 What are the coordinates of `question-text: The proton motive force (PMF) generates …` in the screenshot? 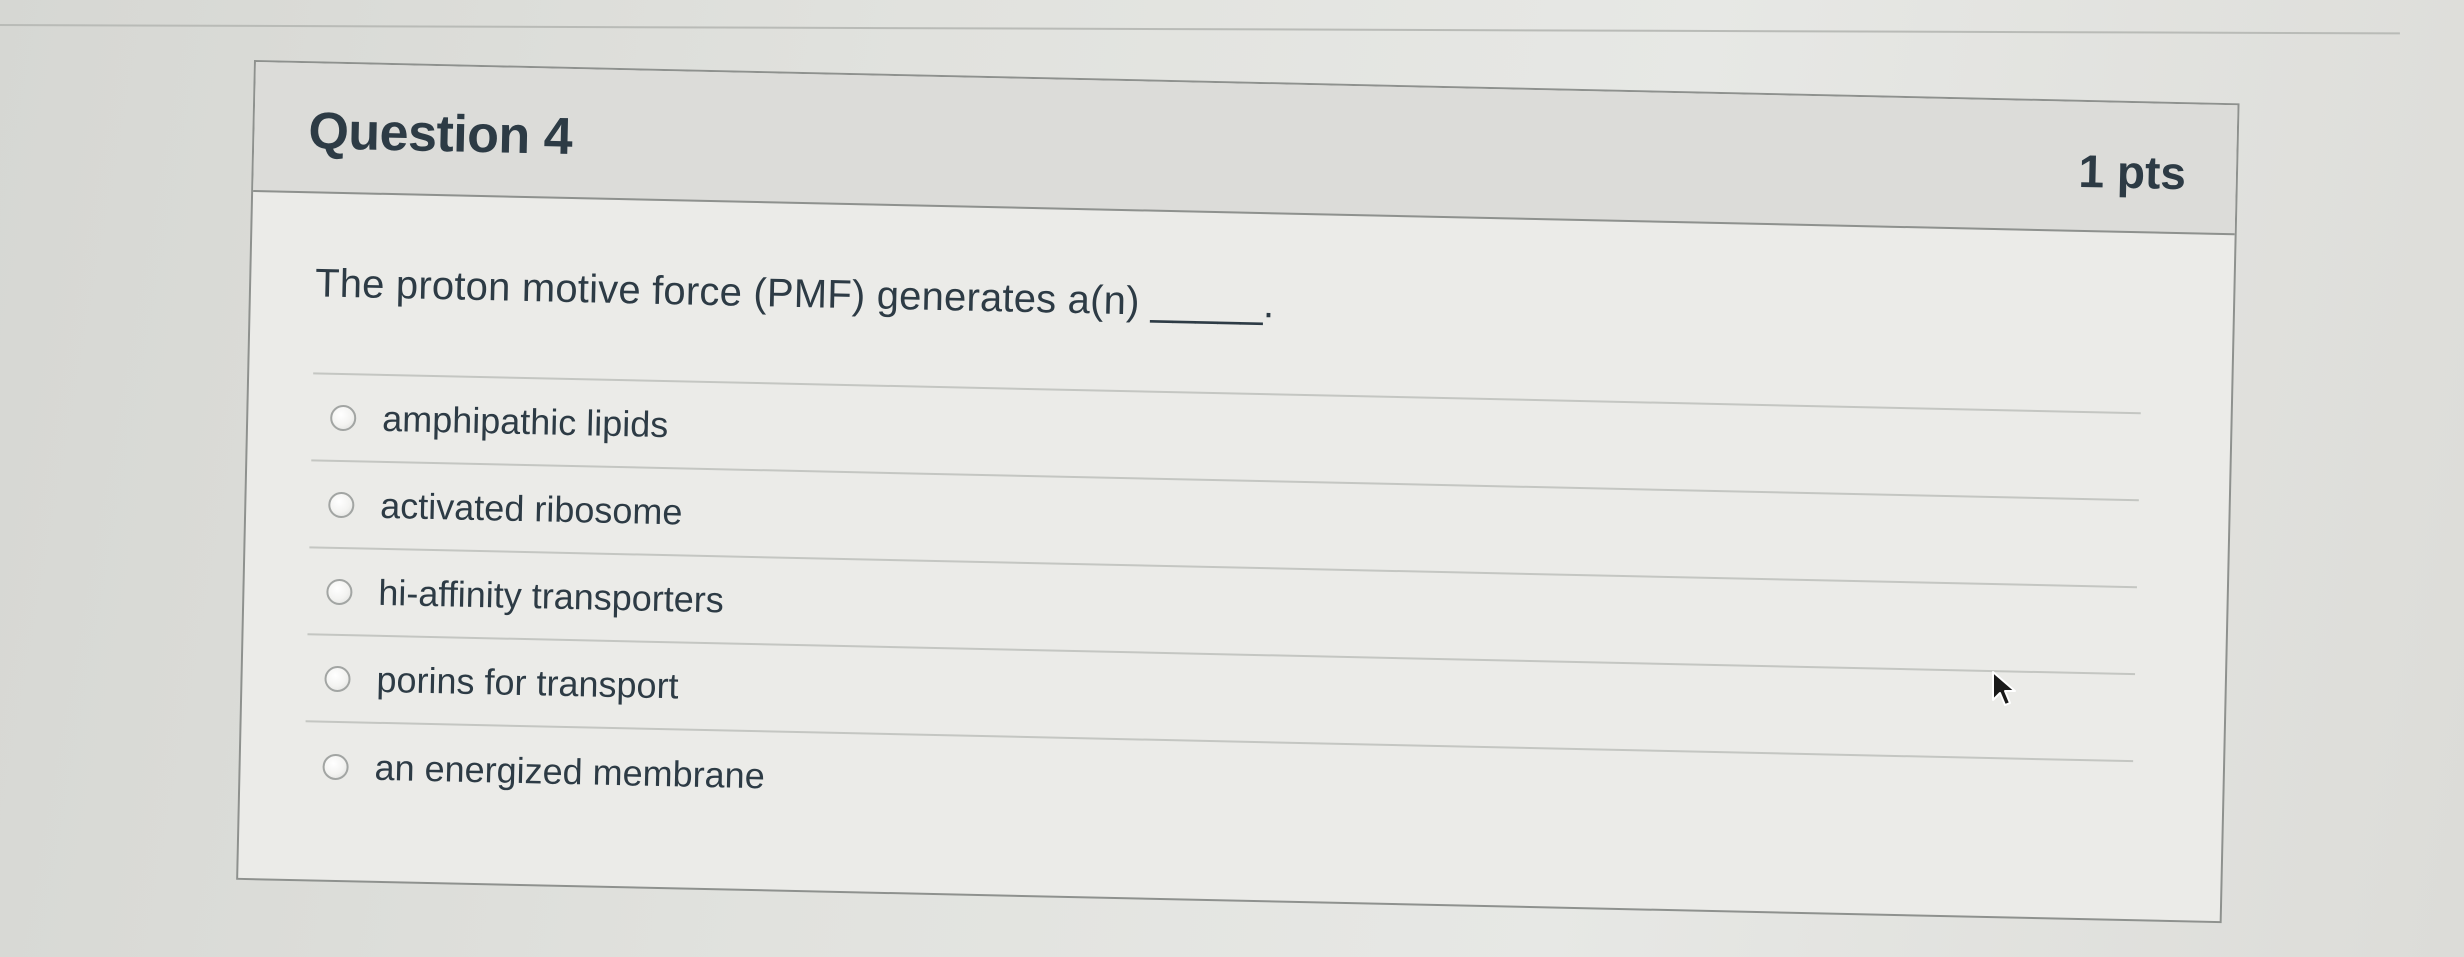 It's located at (794, 294).